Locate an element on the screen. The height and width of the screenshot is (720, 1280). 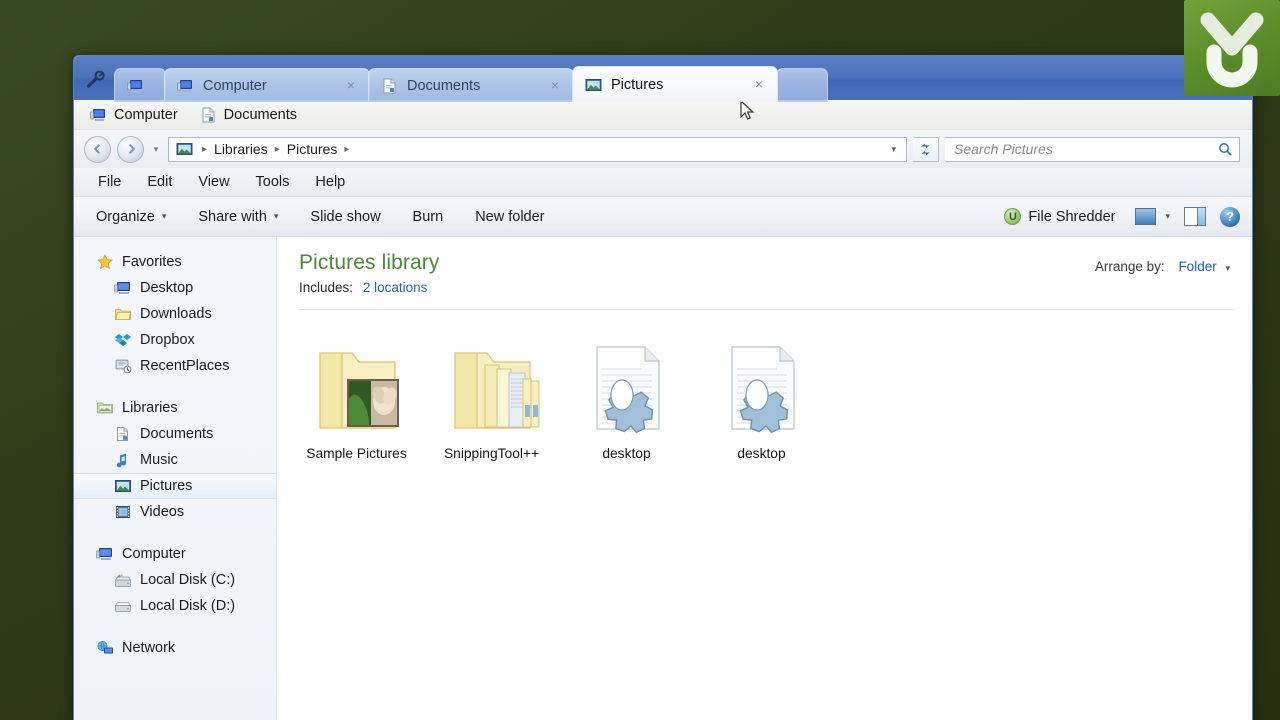
sidebar-item-network: Network is located at coordinates (175, 648).